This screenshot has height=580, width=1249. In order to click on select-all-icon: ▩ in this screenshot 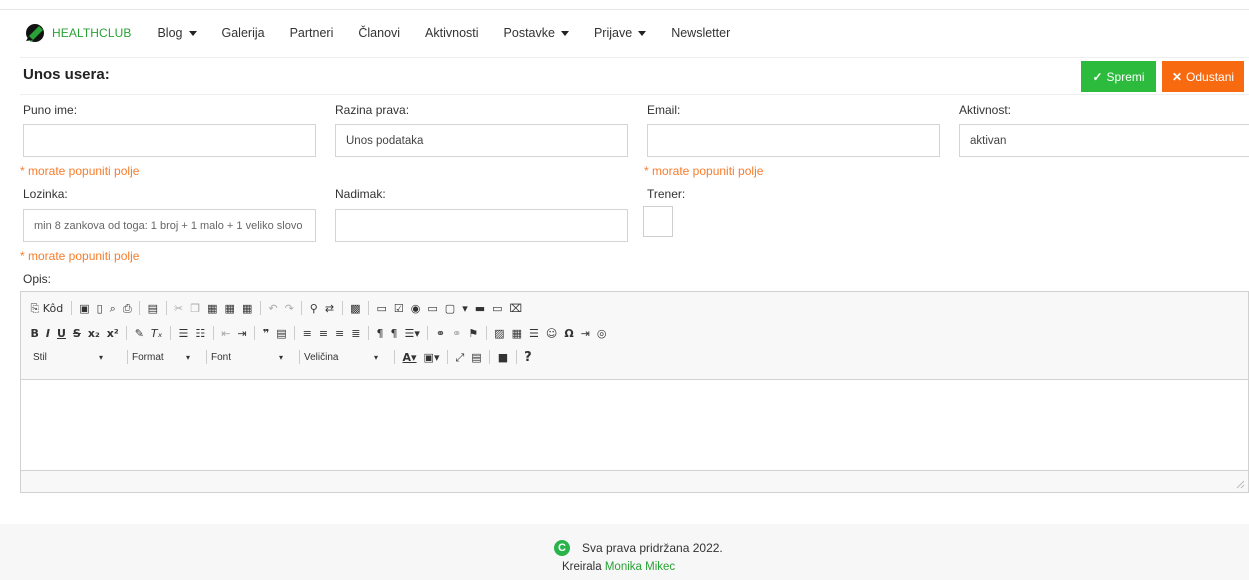, I will do `click(355, 308)`.